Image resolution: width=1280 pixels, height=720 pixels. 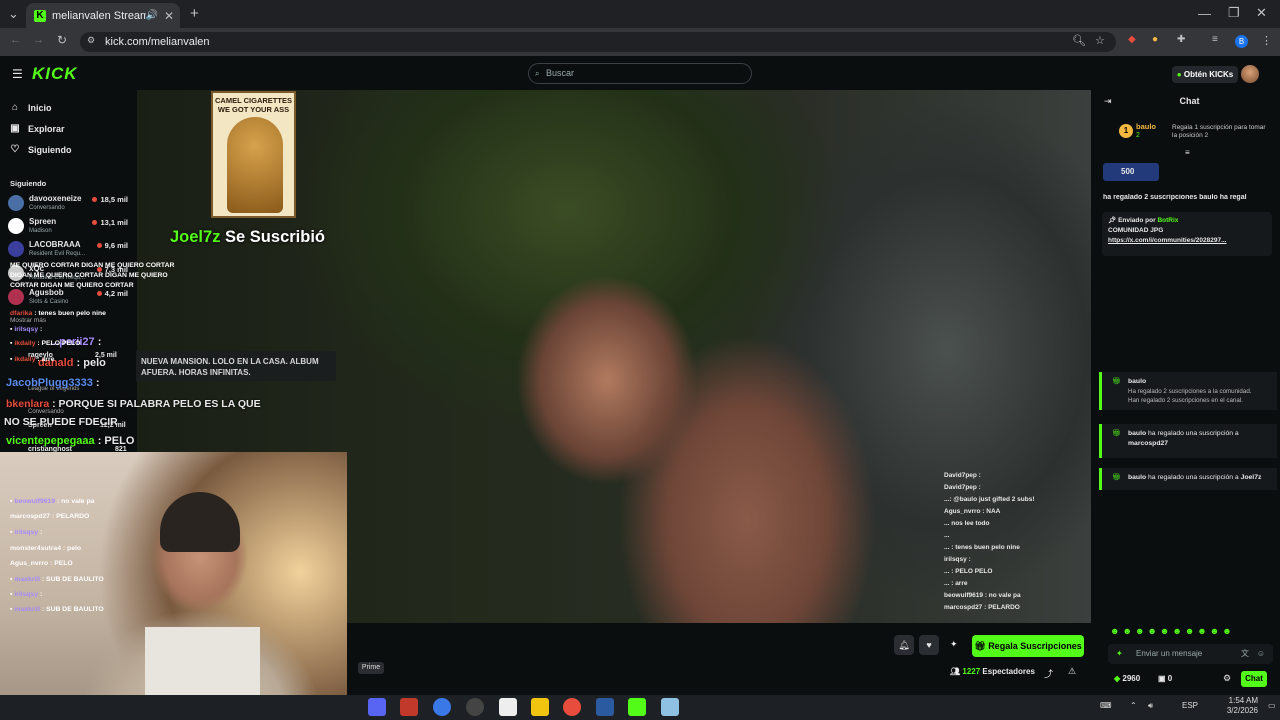 What do you see at coordinates (1250, 74) in the screenshot?
I see `user-avatar` at bounding box center [1250, 74].